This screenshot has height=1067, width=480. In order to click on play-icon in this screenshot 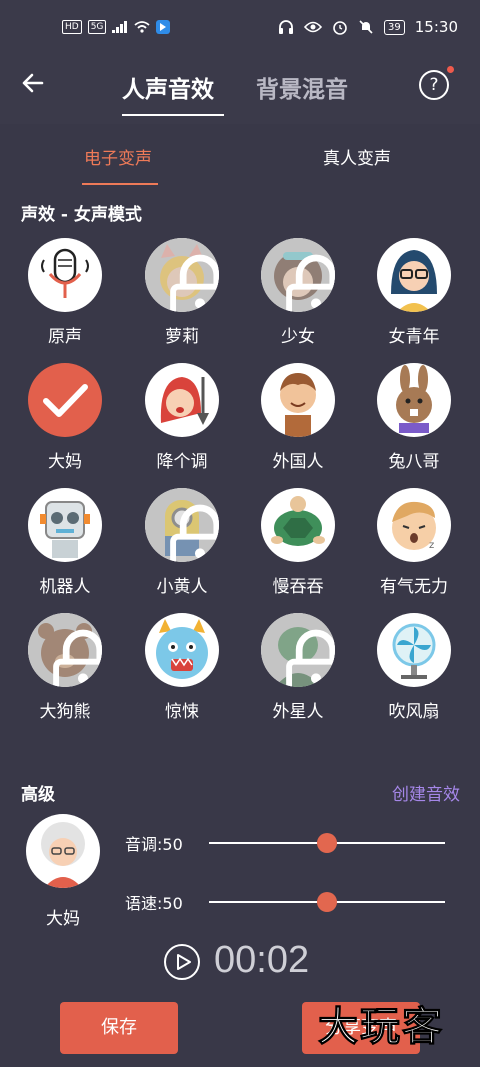, I will do `click(184, 962)`.